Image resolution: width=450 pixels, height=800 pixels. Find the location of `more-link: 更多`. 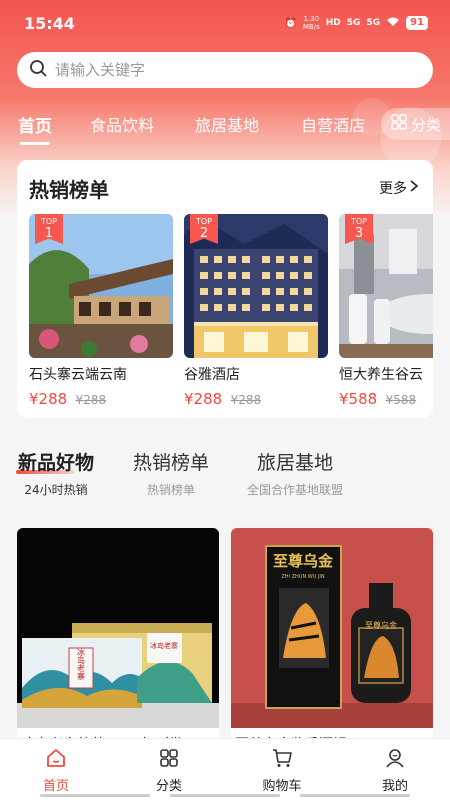

more-link: 更多 is located at coordinates (399, 188).